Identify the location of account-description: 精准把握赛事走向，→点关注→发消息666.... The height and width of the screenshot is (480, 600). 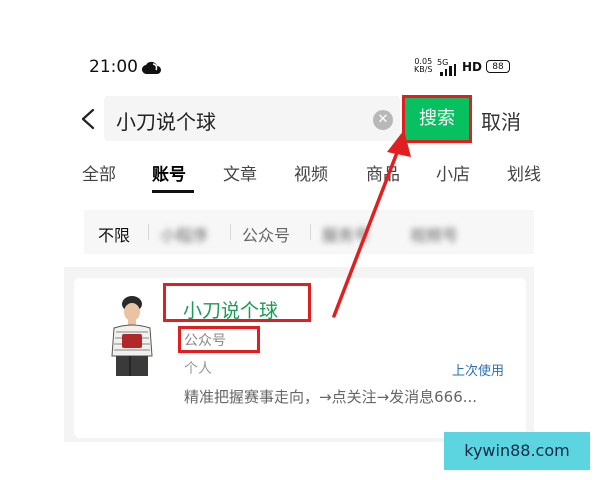
(331, 397).